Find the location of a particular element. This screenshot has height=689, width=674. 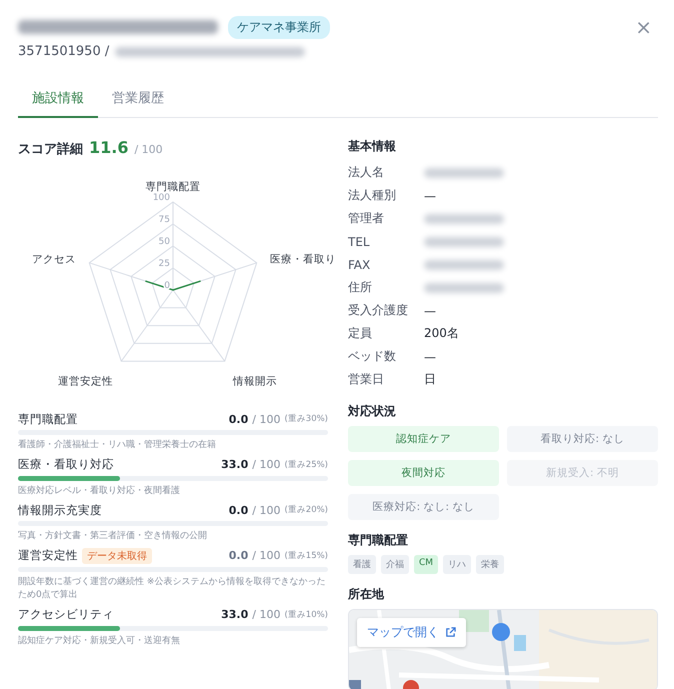

info-value: 日 is located at coordinates (430, 379).